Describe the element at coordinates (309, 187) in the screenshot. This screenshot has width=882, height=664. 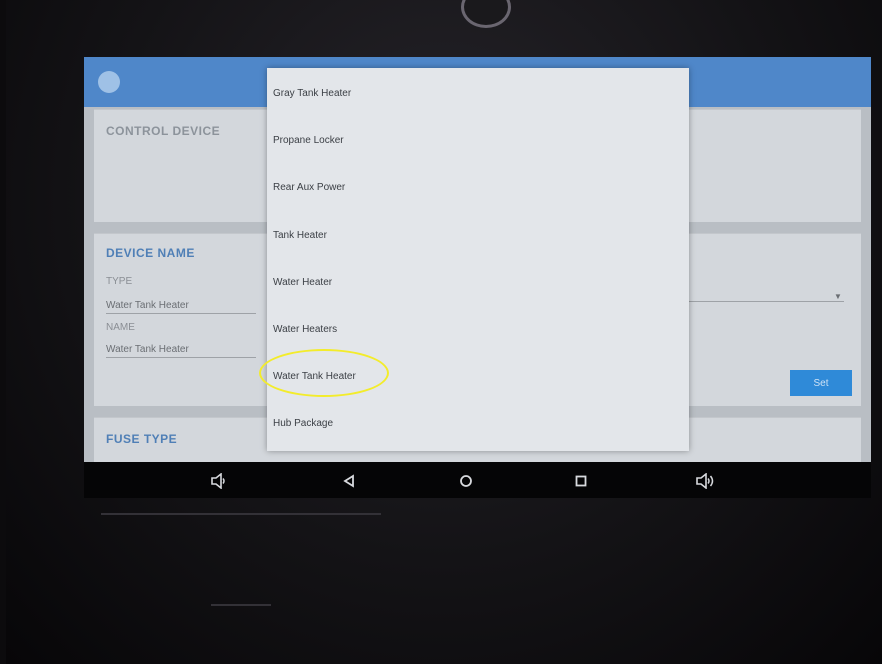
I see `dialog-item-rear-aux-power: Rear Aux Power` at that location.